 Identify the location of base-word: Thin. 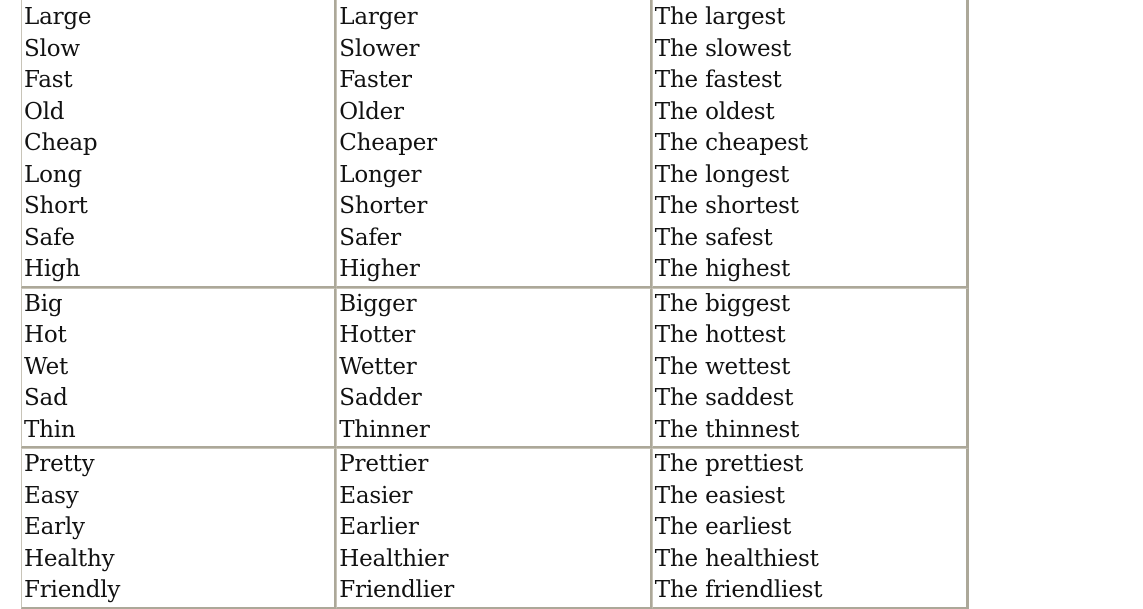
(50, 429).